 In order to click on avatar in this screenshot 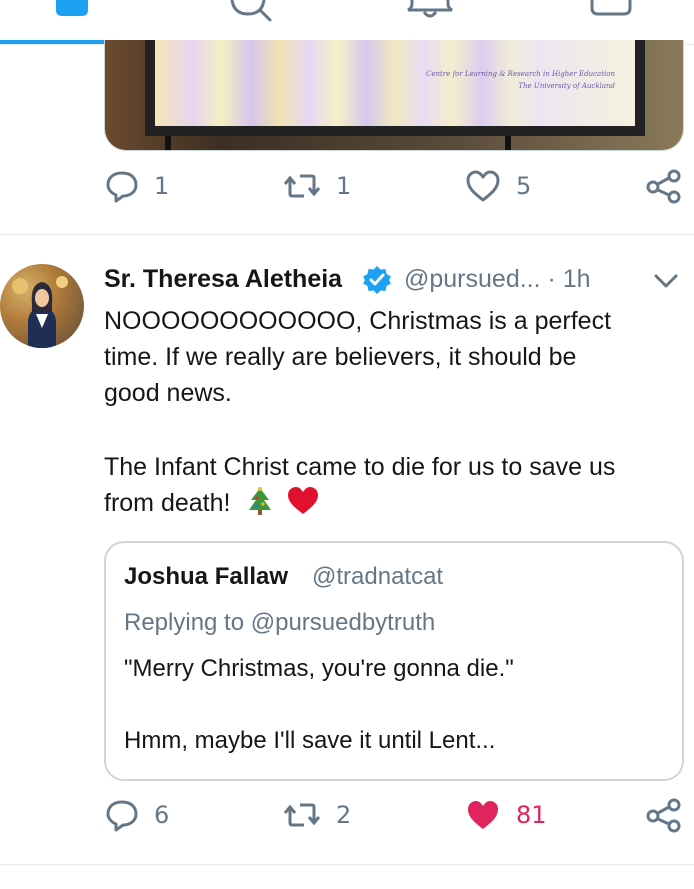, I will do `click(42, 306)`.